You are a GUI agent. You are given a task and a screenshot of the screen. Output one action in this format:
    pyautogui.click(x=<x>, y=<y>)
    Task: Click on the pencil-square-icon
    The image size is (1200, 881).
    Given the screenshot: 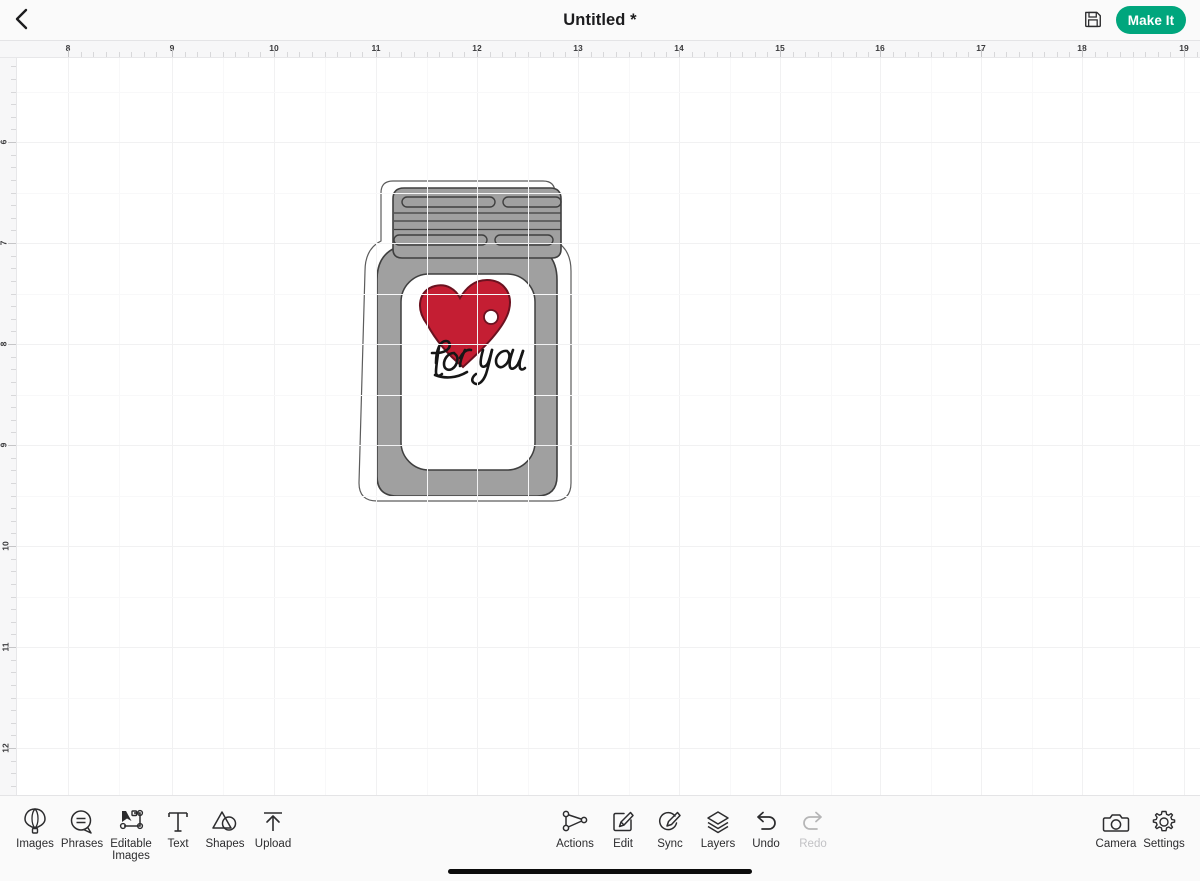 What is the action you would take?
    pyautogui.click(x=623, y=820)
    